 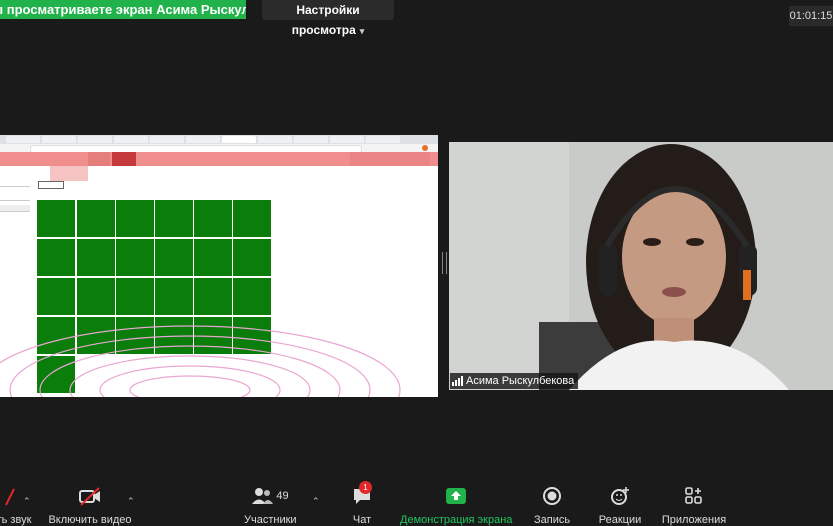 I want to click on participant-name: Асима Рыскулбекова, so click(x=520, y=381).